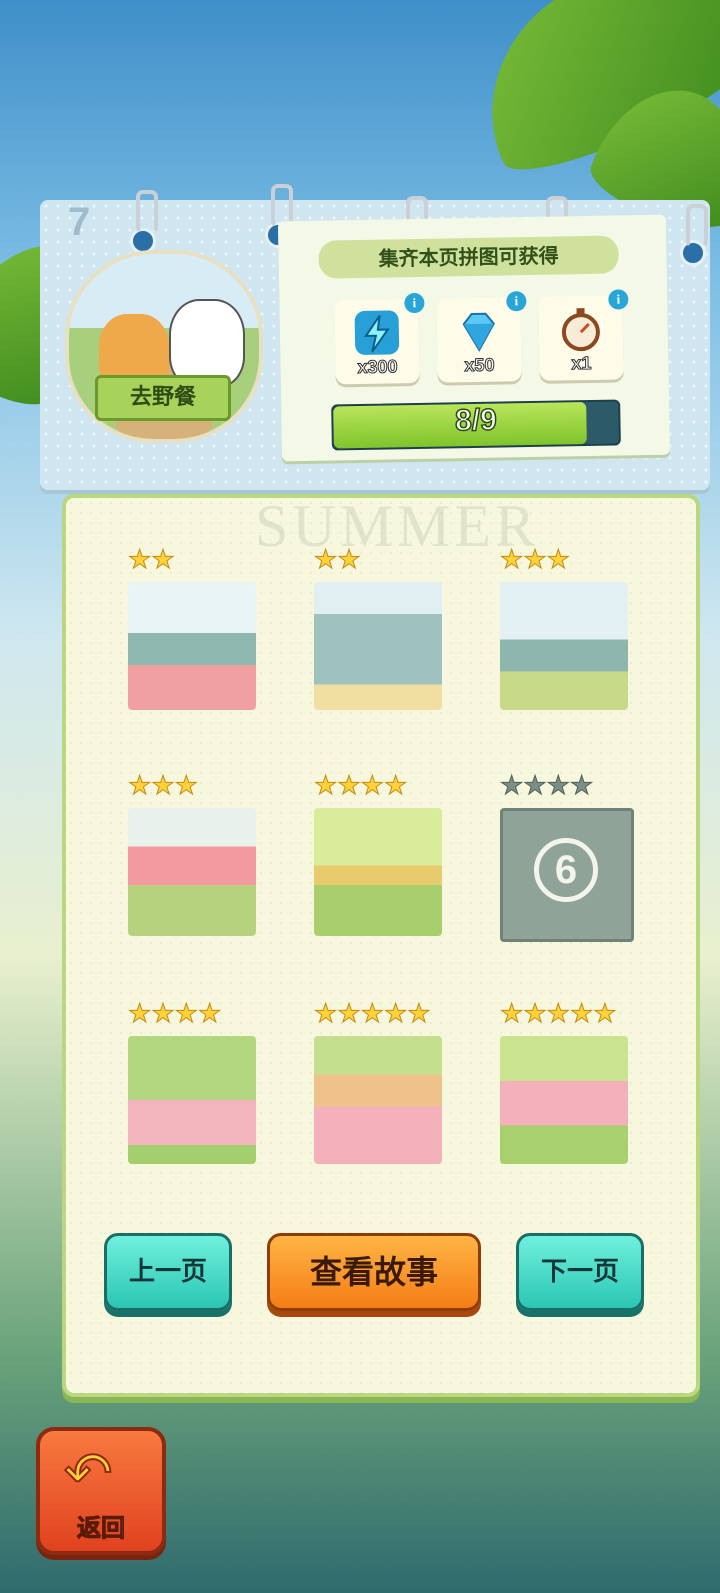  I want to click on view-story-button: 查看故事, so click(374, 1272).